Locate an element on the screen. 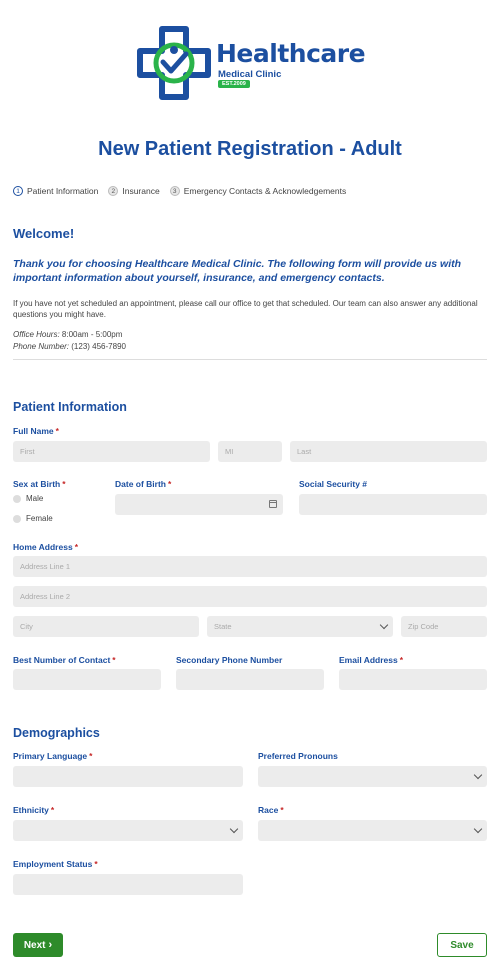 The image size is (500, 970). sex-male-radio: Male is located at coordinates (28, 498).